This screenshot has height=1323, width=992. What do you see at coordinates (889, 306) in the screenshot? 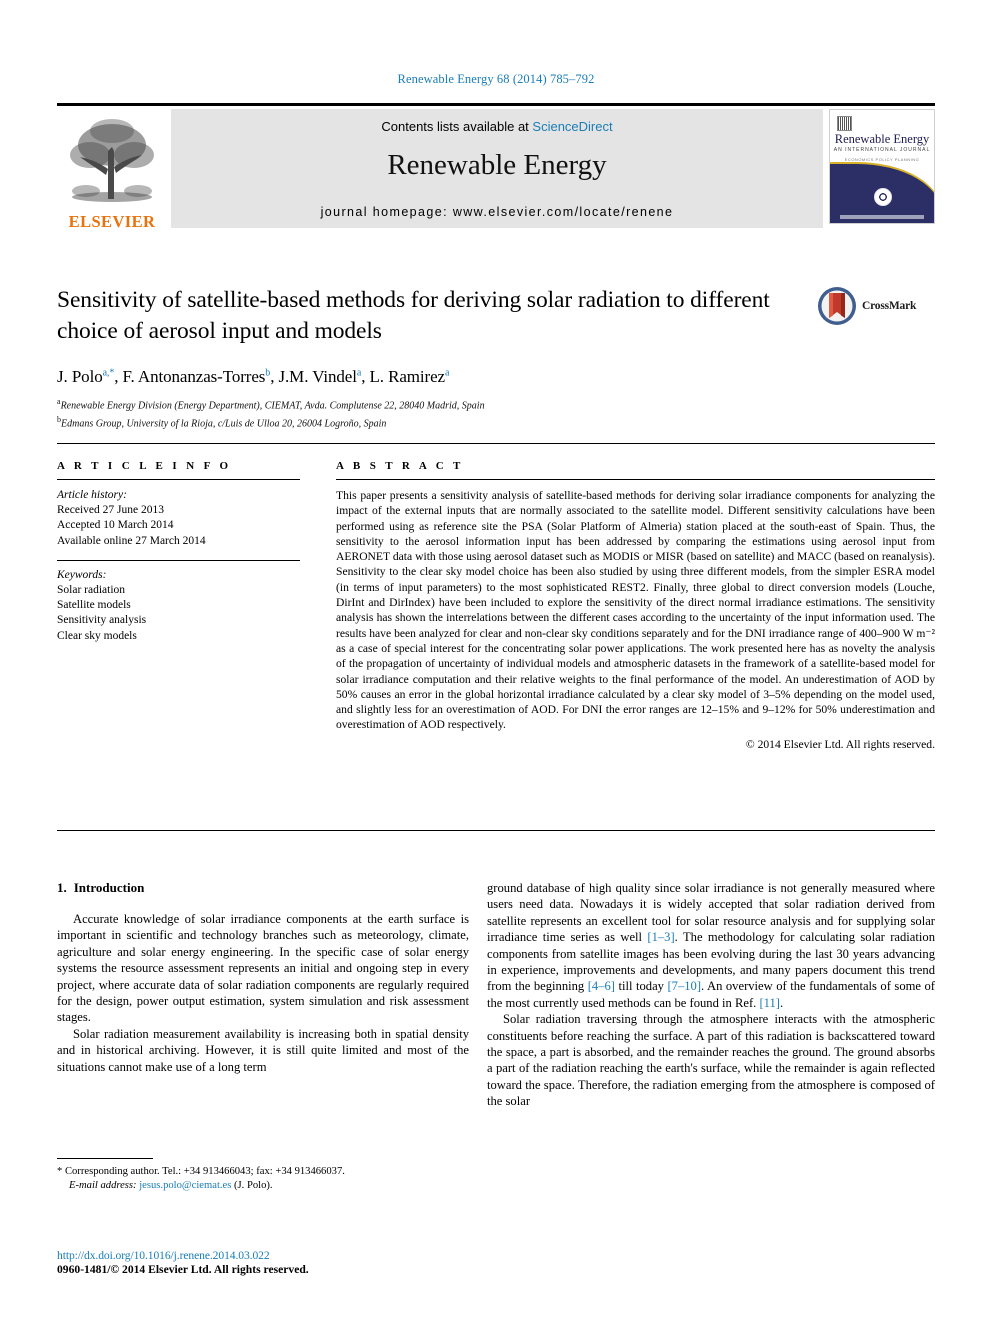
I see `crossmark-label: CrossMark` at bounding box center [889, 306].